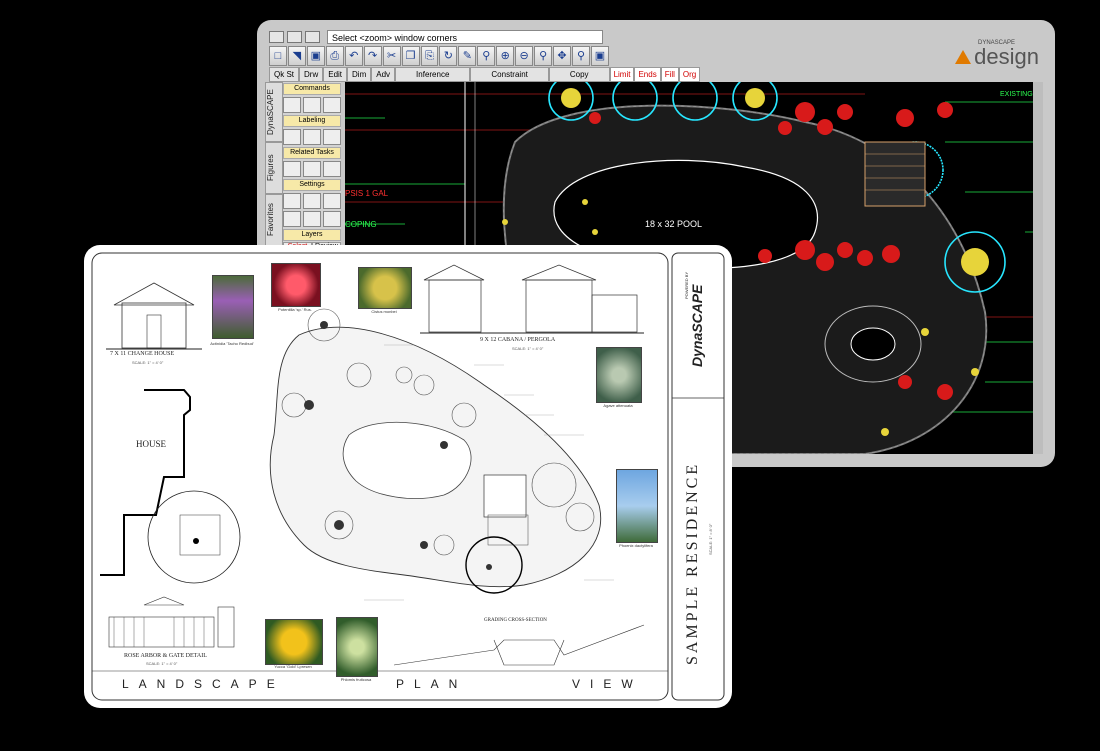 The height and width of the screenshot is (751, 1100). I want to click on menu-org: Org, so click(689, 74).